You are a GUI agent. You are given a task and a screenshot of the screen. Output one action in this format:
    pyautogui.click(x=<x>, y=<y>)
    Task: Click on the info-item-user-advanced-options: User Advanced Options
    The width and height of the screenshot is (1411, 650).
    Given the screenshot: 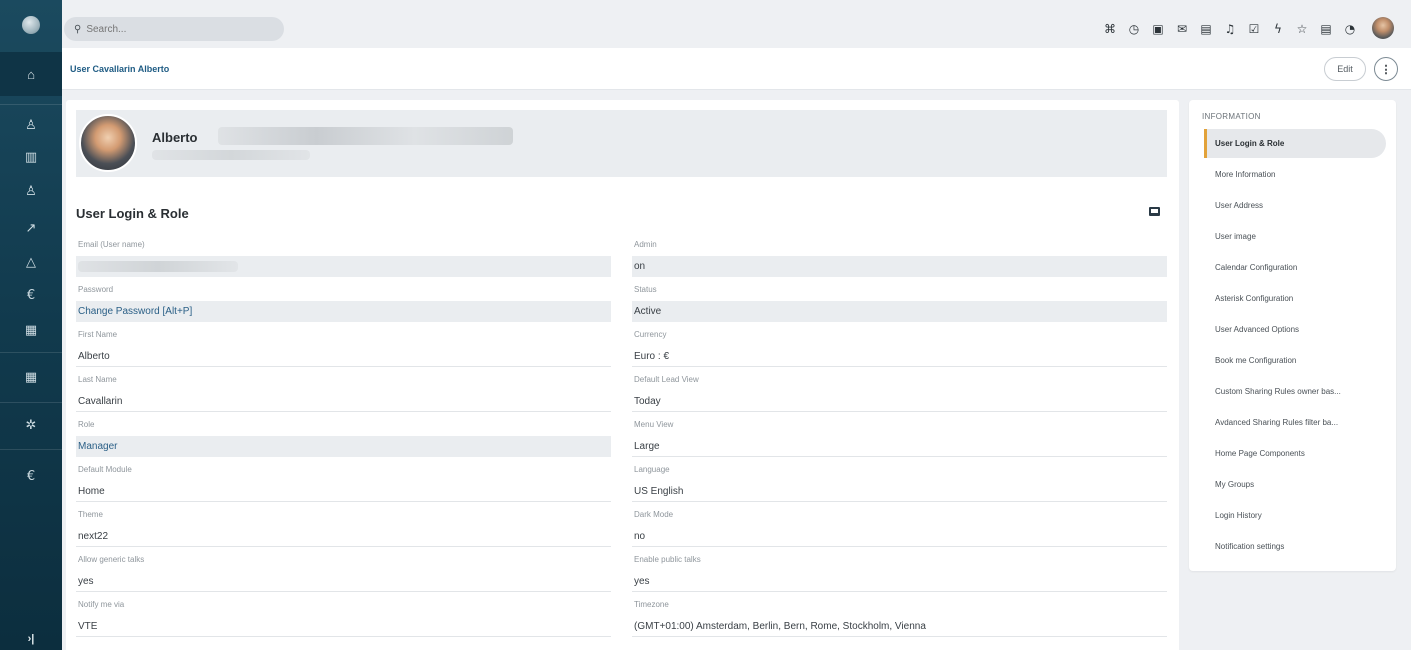 What is the action you would take?
    pyautogui.click(x=1295, y=329)
    